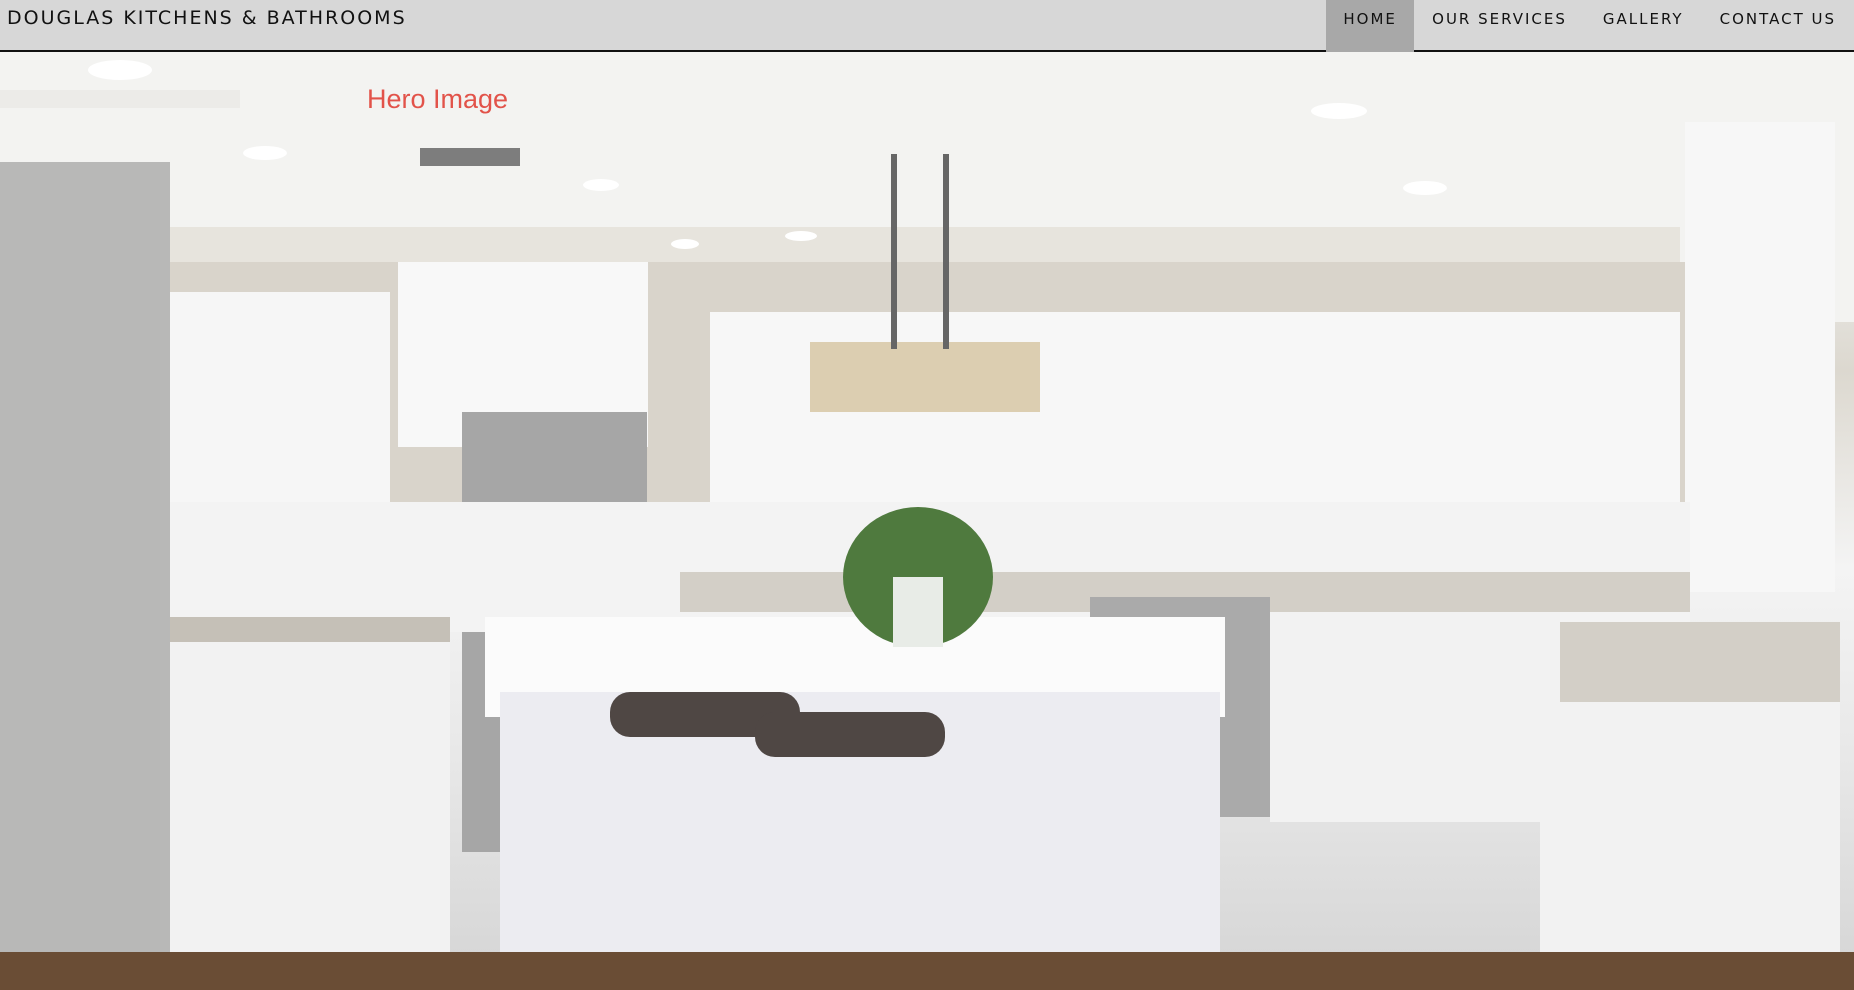  What do you see at coordinates (438, 99) in the screenshot?
I see `hero-image-label: Hero Image` at bounding box center [438, 99].